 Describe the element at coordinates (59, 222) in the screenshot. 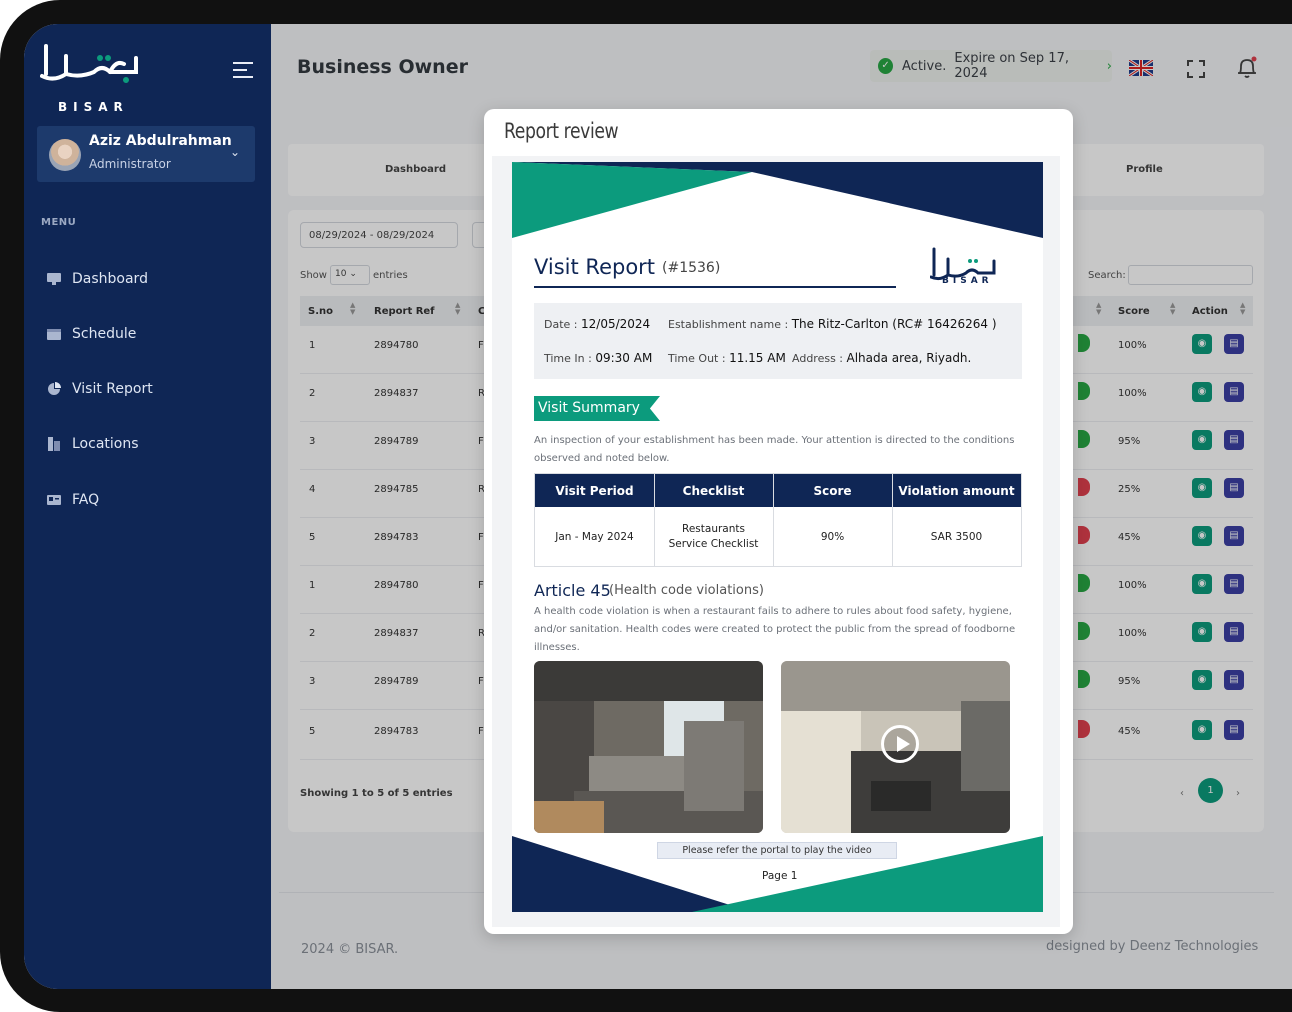

I see `menu-heading: MENU` at that location.